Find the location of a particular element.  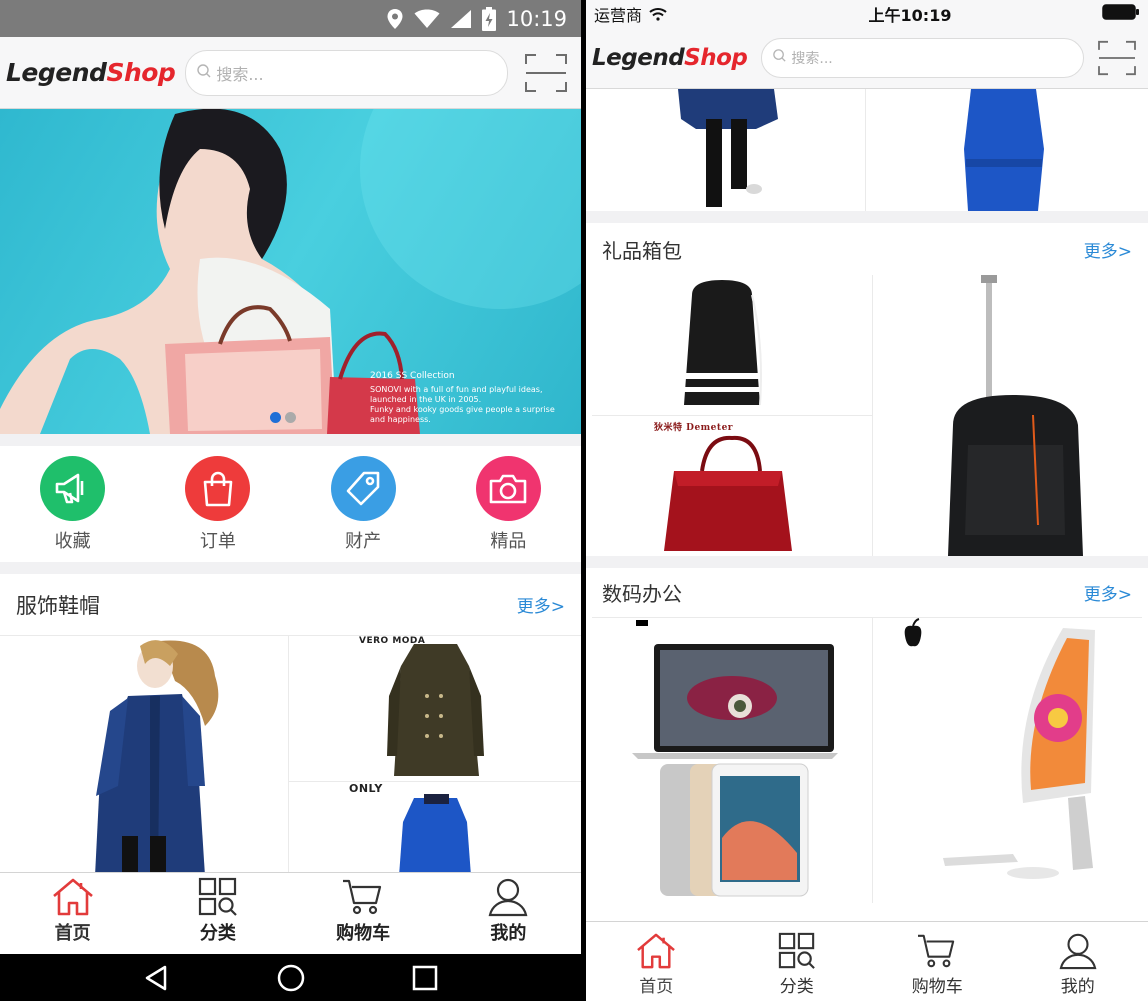

location-icon is located at coordinates (395, 19).